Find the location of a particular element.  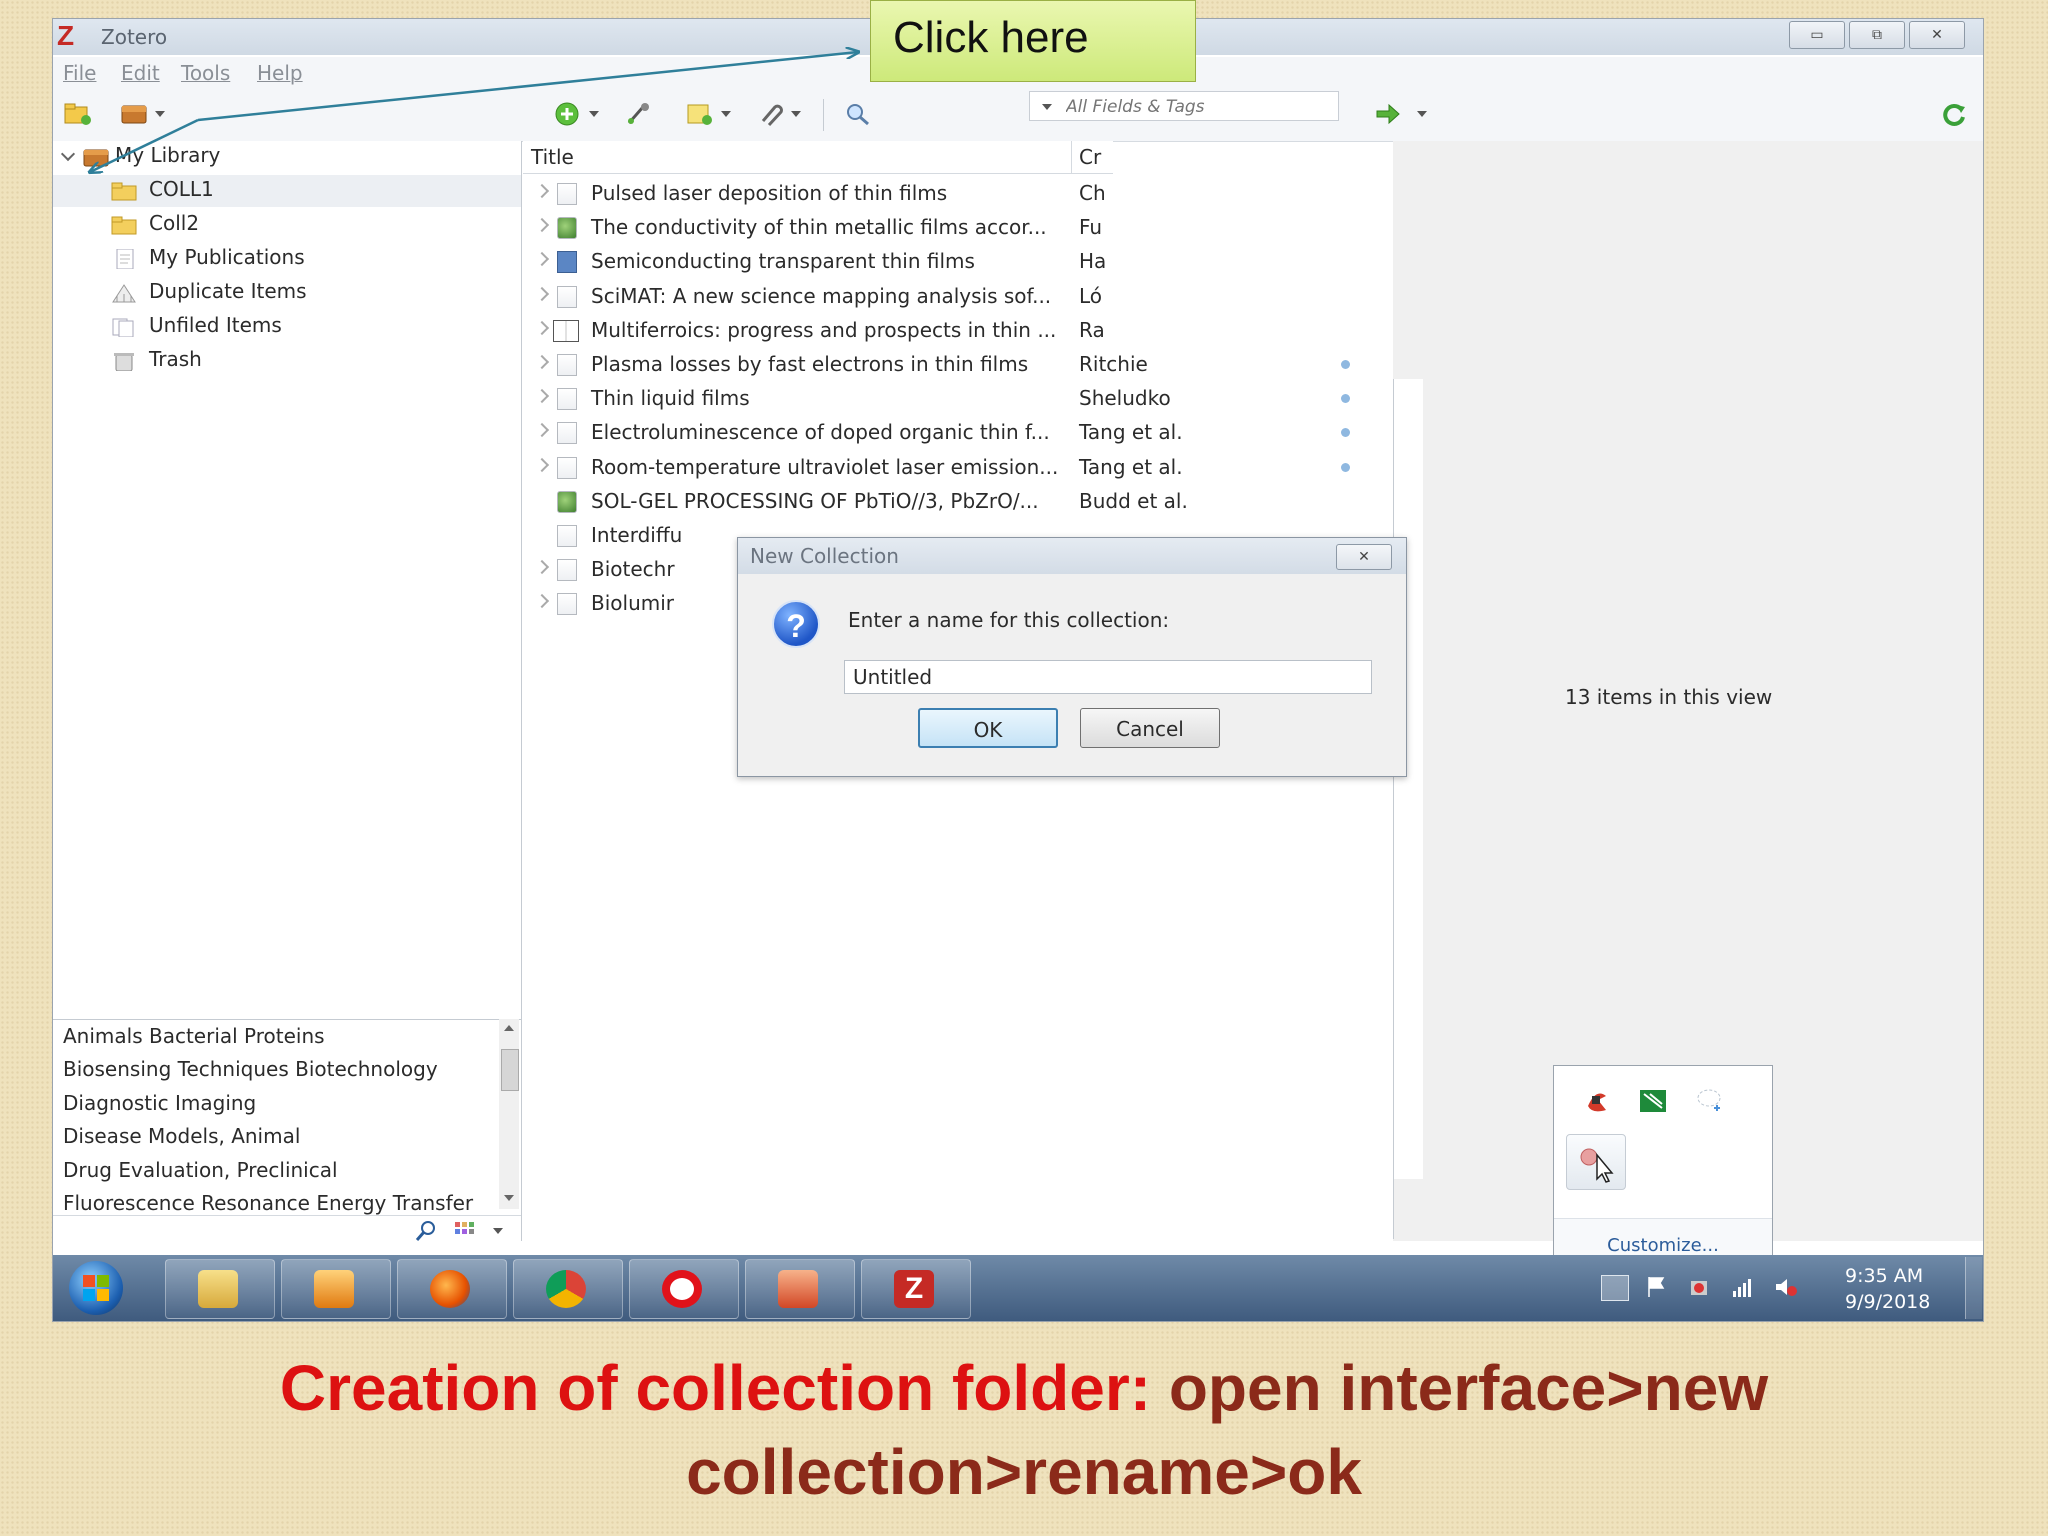

scroll-up-icon is located at coordinates (509, 1028).